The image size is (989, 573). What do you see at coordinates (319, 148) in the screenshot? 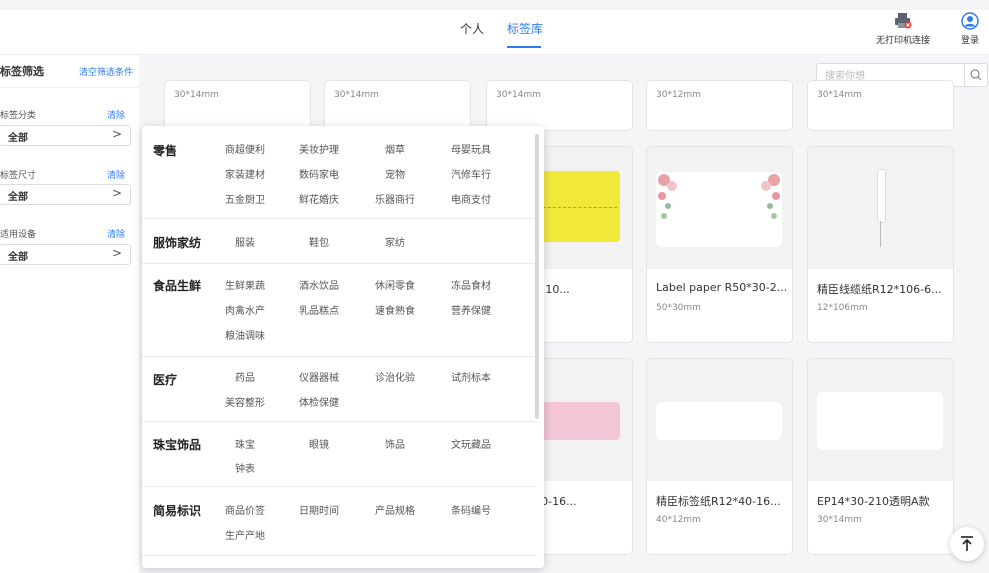
I see `subcategory-item: 美妆护理` at bounding box center [319, 148].